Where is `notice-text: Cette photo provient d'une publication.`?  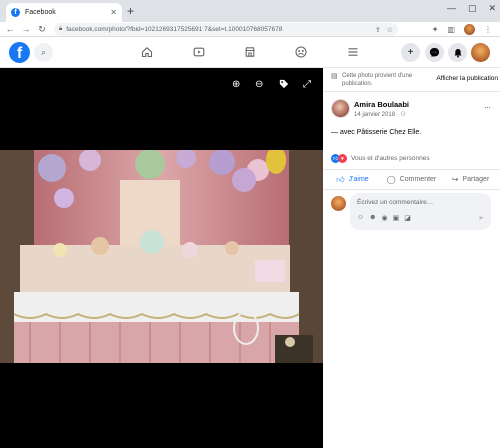
notice-text: Cette photo provient d'une publication. is located at coordinates (377, 80).